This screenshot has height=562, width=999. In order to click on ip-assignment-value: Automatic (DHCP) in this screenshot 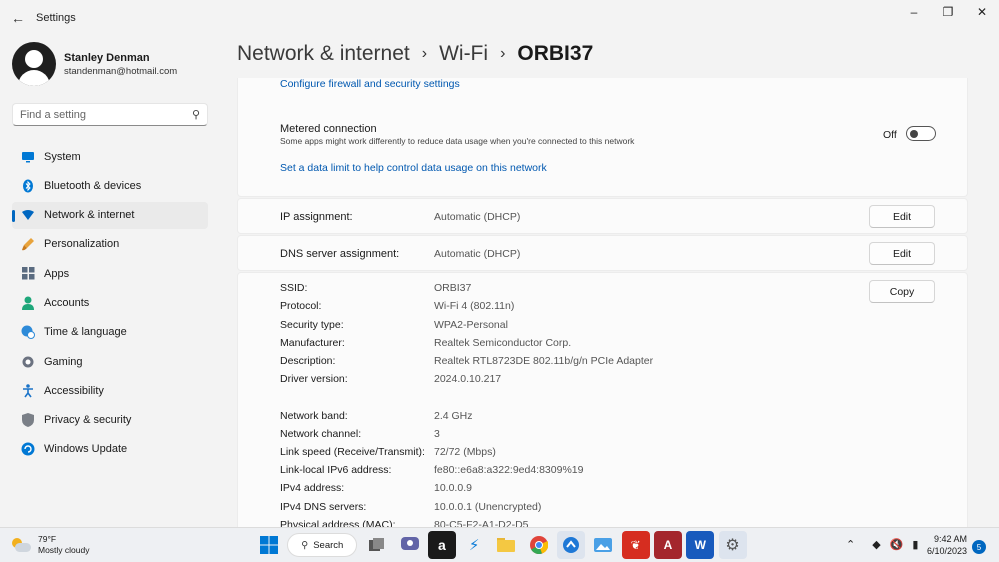, I will do `click(477, 217)`.